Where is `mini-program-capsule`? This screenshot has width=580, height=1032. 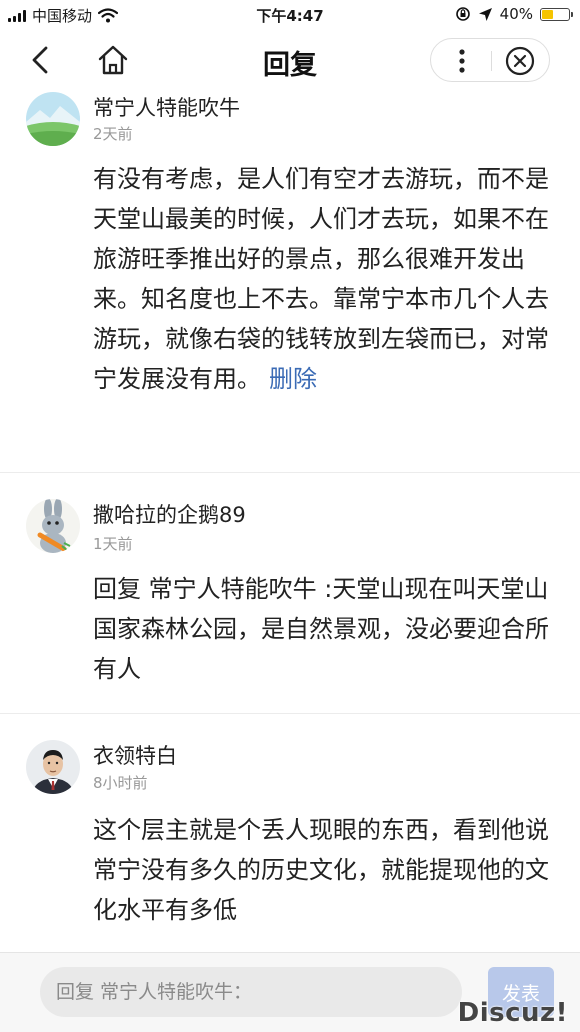
mini-program-capsule is located at coordinates (490, 60).